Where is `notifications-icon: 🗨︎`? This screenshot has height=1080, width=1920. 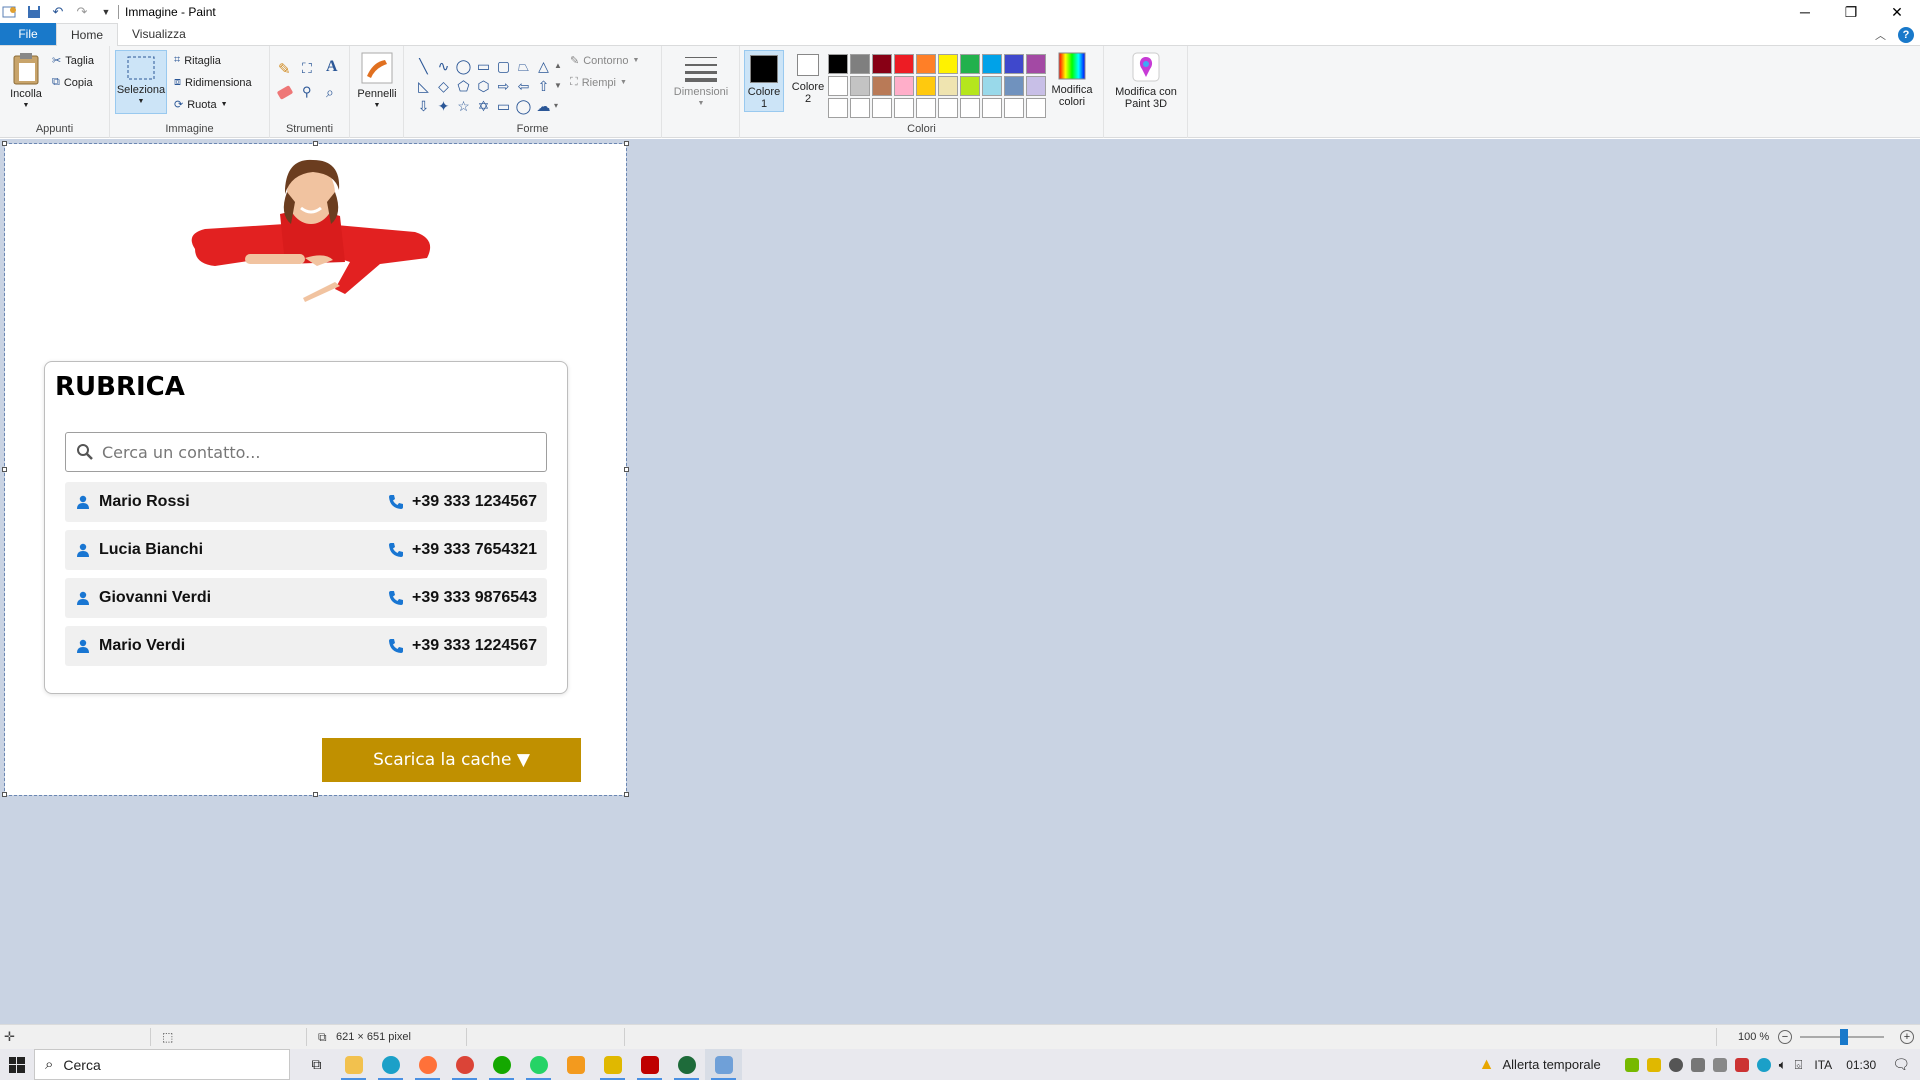 notifications-icon: 🗨︎ is located at coordinates (1901, 1064).